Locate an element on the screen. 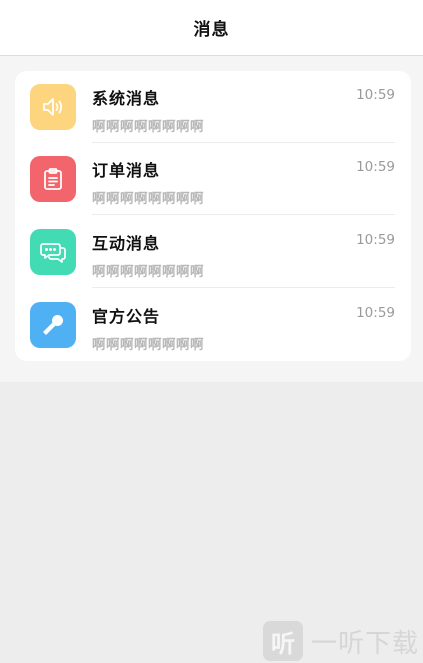 The image size is (423, 663). microphone-icon is located at coordinates (53, 325).